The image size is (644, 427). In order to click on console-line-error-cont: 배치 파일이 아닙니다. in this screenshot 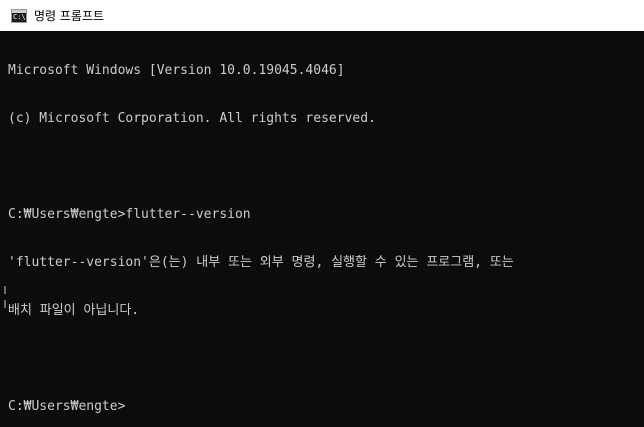, I will do `click(74, 310)`.